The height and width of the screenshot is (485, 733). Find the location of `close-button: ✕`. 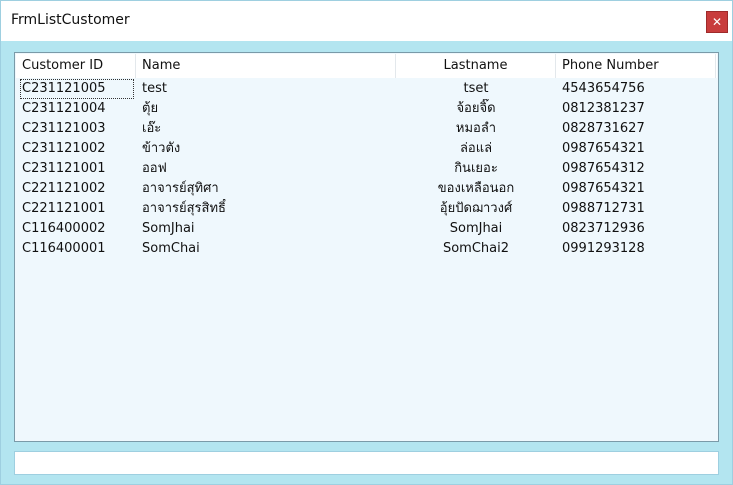

close-button: ✕ is located at coordinates (717, 22).